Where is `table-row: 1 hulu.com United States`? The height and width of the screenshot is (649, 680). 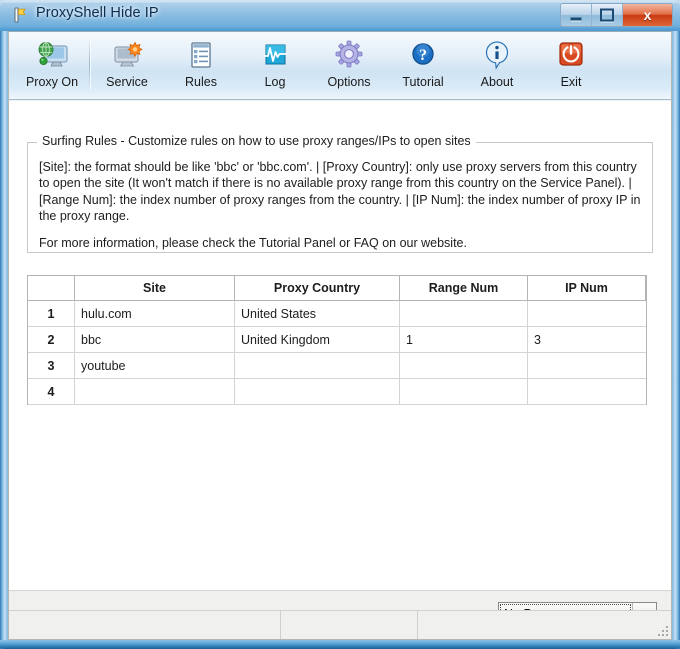
table-row: 1 hulu.com United States is located at coordinates (337, 314).